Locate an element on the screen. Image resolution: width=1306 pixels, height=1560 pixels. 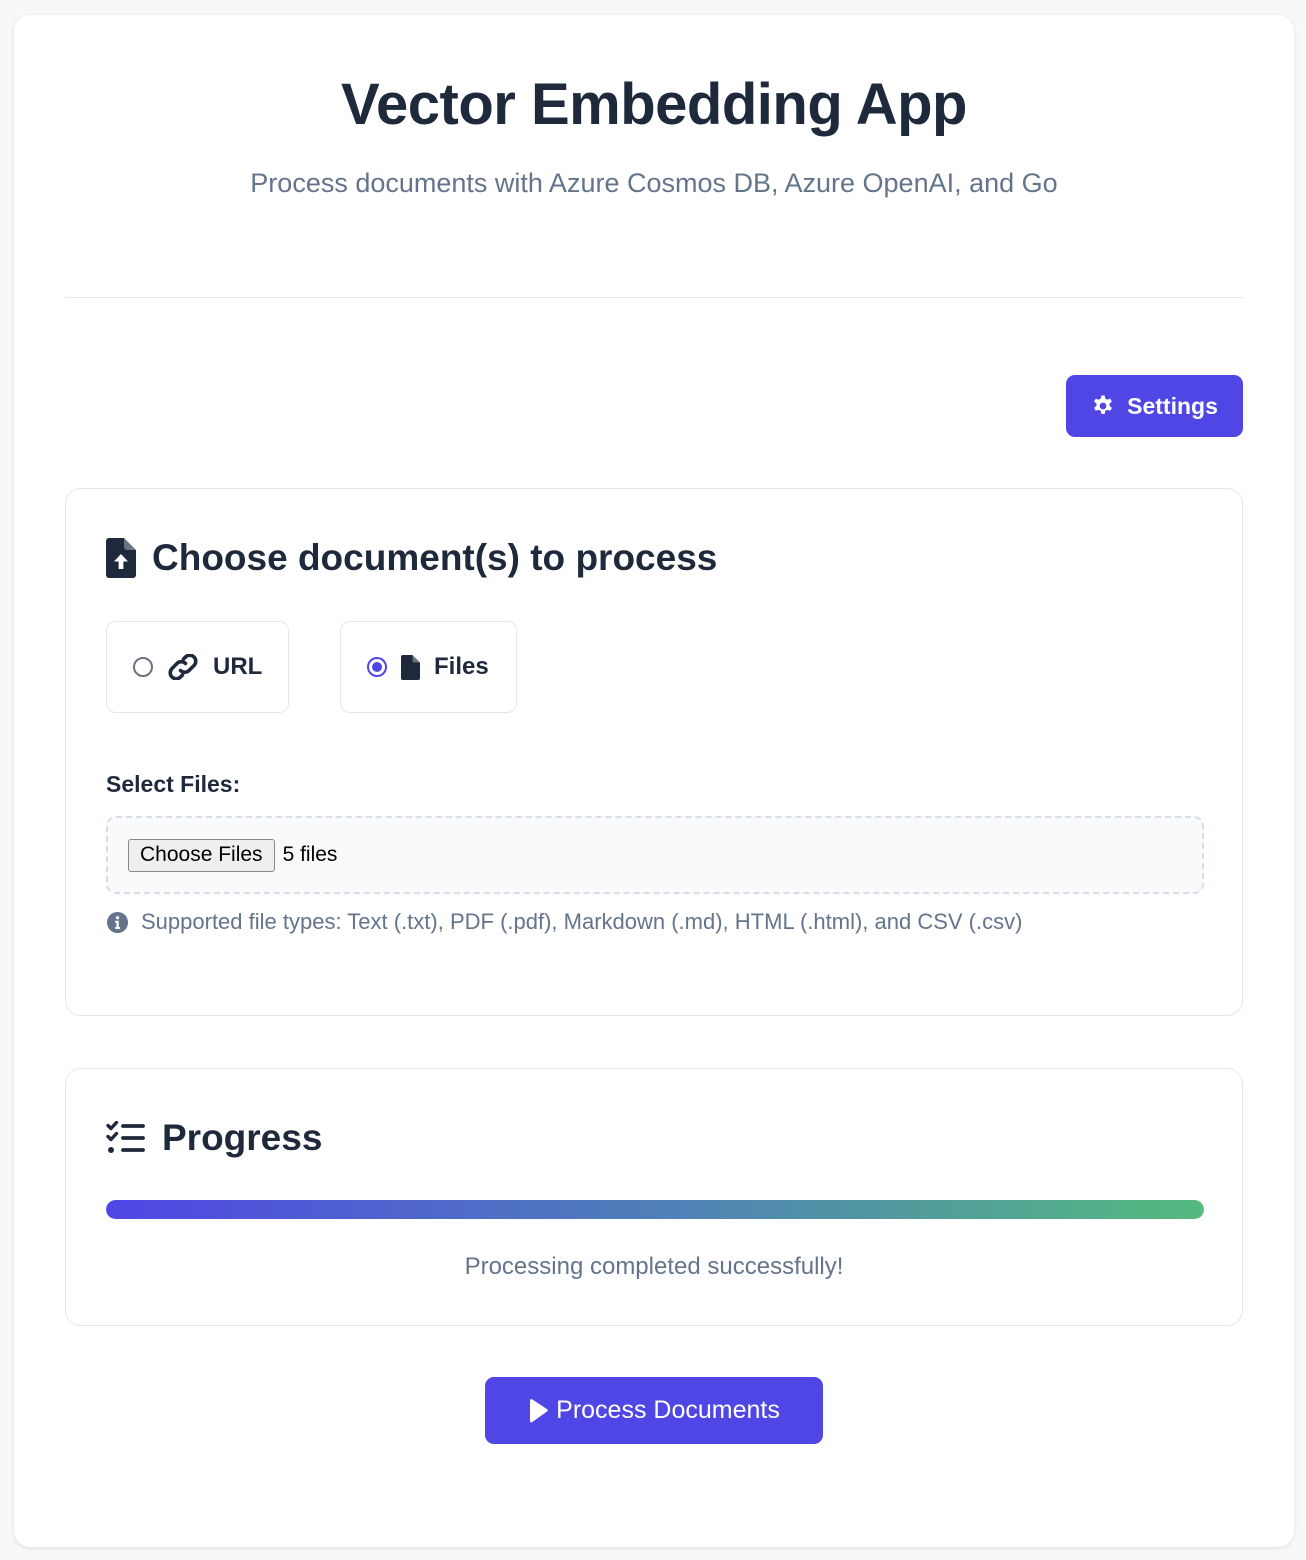
header-divider is located at coordinates (654, 297).